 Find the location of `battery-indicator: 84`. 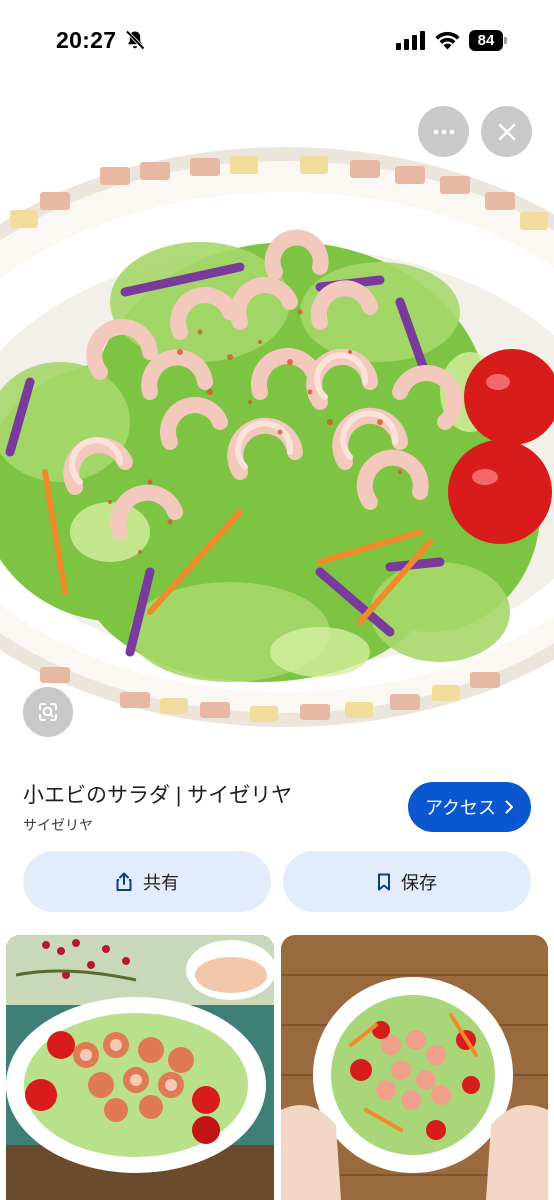

battery-indicator: 84 is located at coordinates (488, 40).